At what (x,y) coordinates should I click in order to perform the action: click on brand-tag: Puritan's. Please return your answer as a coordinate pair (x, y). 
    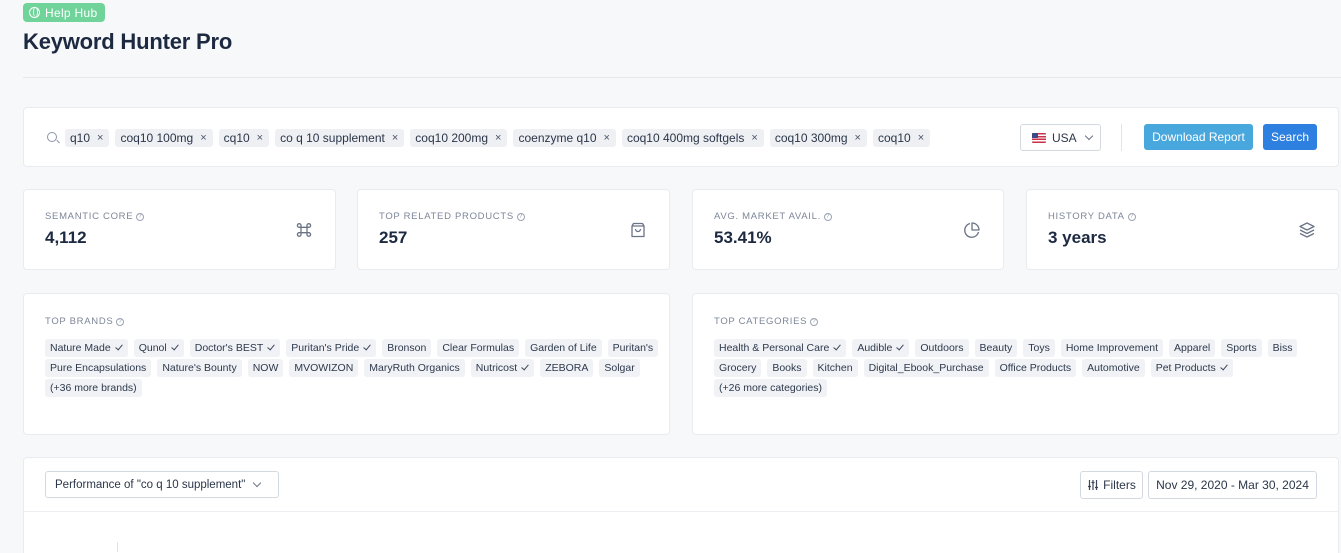
    Looking at the image, I should click on (633, 348).